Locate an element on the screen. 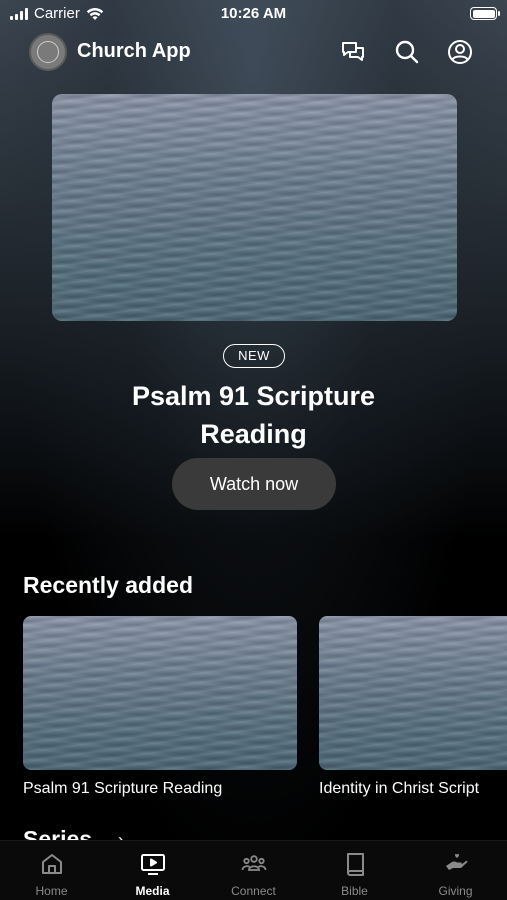  chat-icon is located at coordinates (353, 52).